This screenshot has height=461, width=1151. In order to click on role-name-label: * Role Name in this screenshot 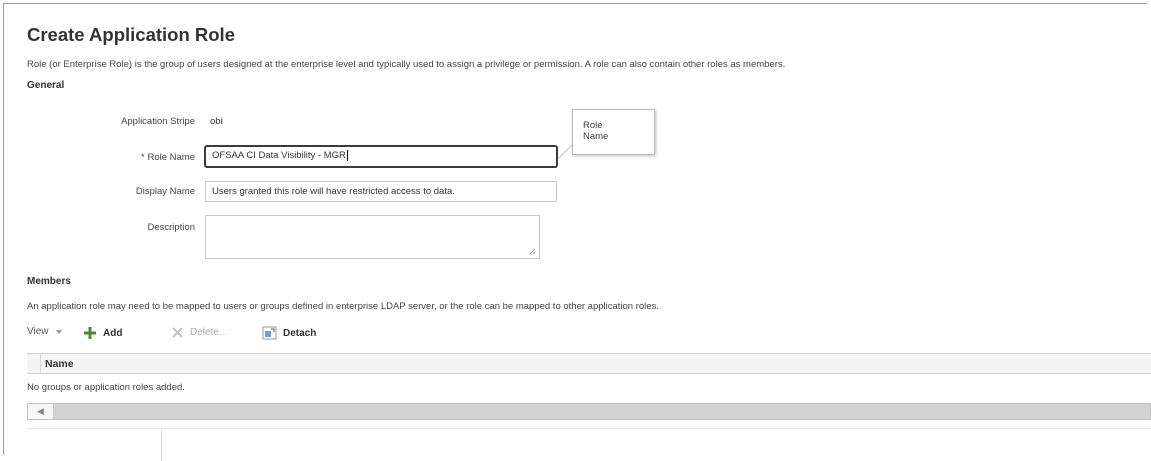, I will do `click(110, 157)`.